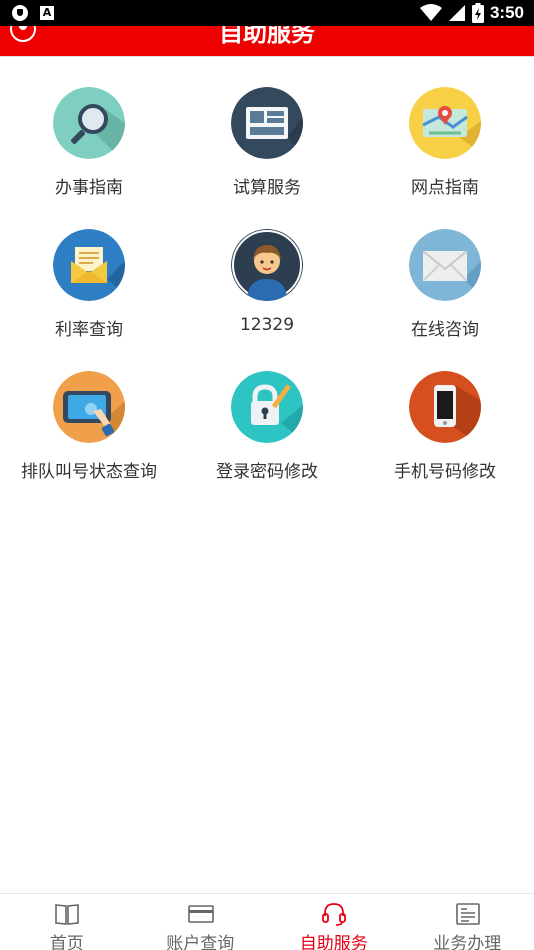  What do you see at coordinates (267, 188) in the screenshot?
I see `grid-item-label: 试算服务` at bounding box center [267, 188].